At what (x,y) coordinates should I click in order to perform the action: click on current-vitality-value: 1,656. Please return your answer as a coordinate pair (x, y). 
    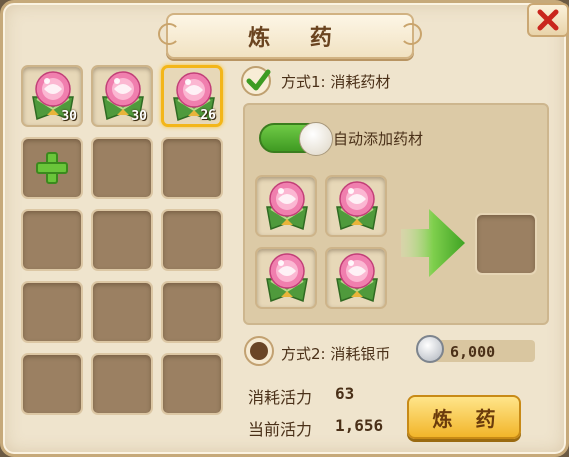
    Looking at the image, I should click on (359, 425).